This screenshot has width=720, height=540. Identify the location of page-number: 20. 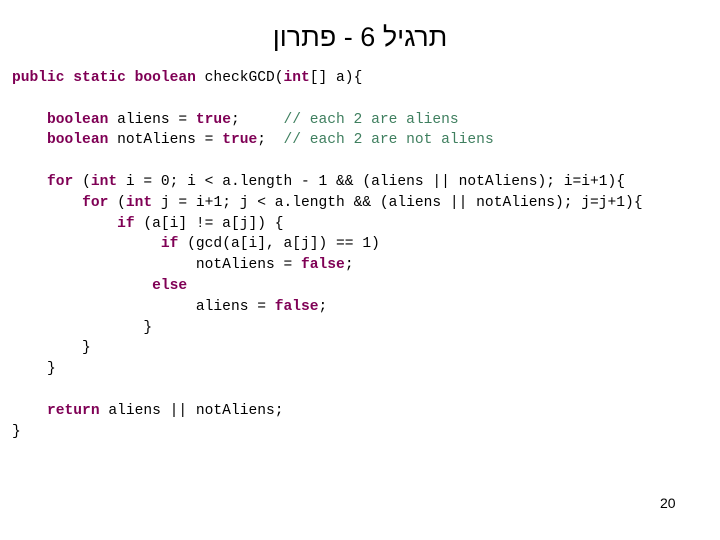
(668, 503).